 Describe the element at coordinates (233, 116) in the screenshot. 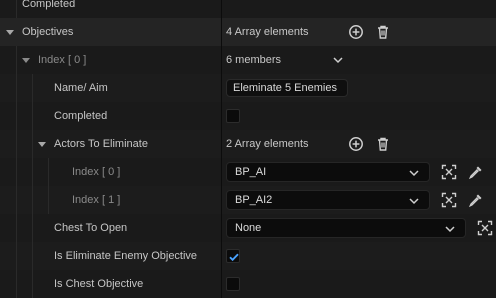

I see `completed-checkbox` at that location.